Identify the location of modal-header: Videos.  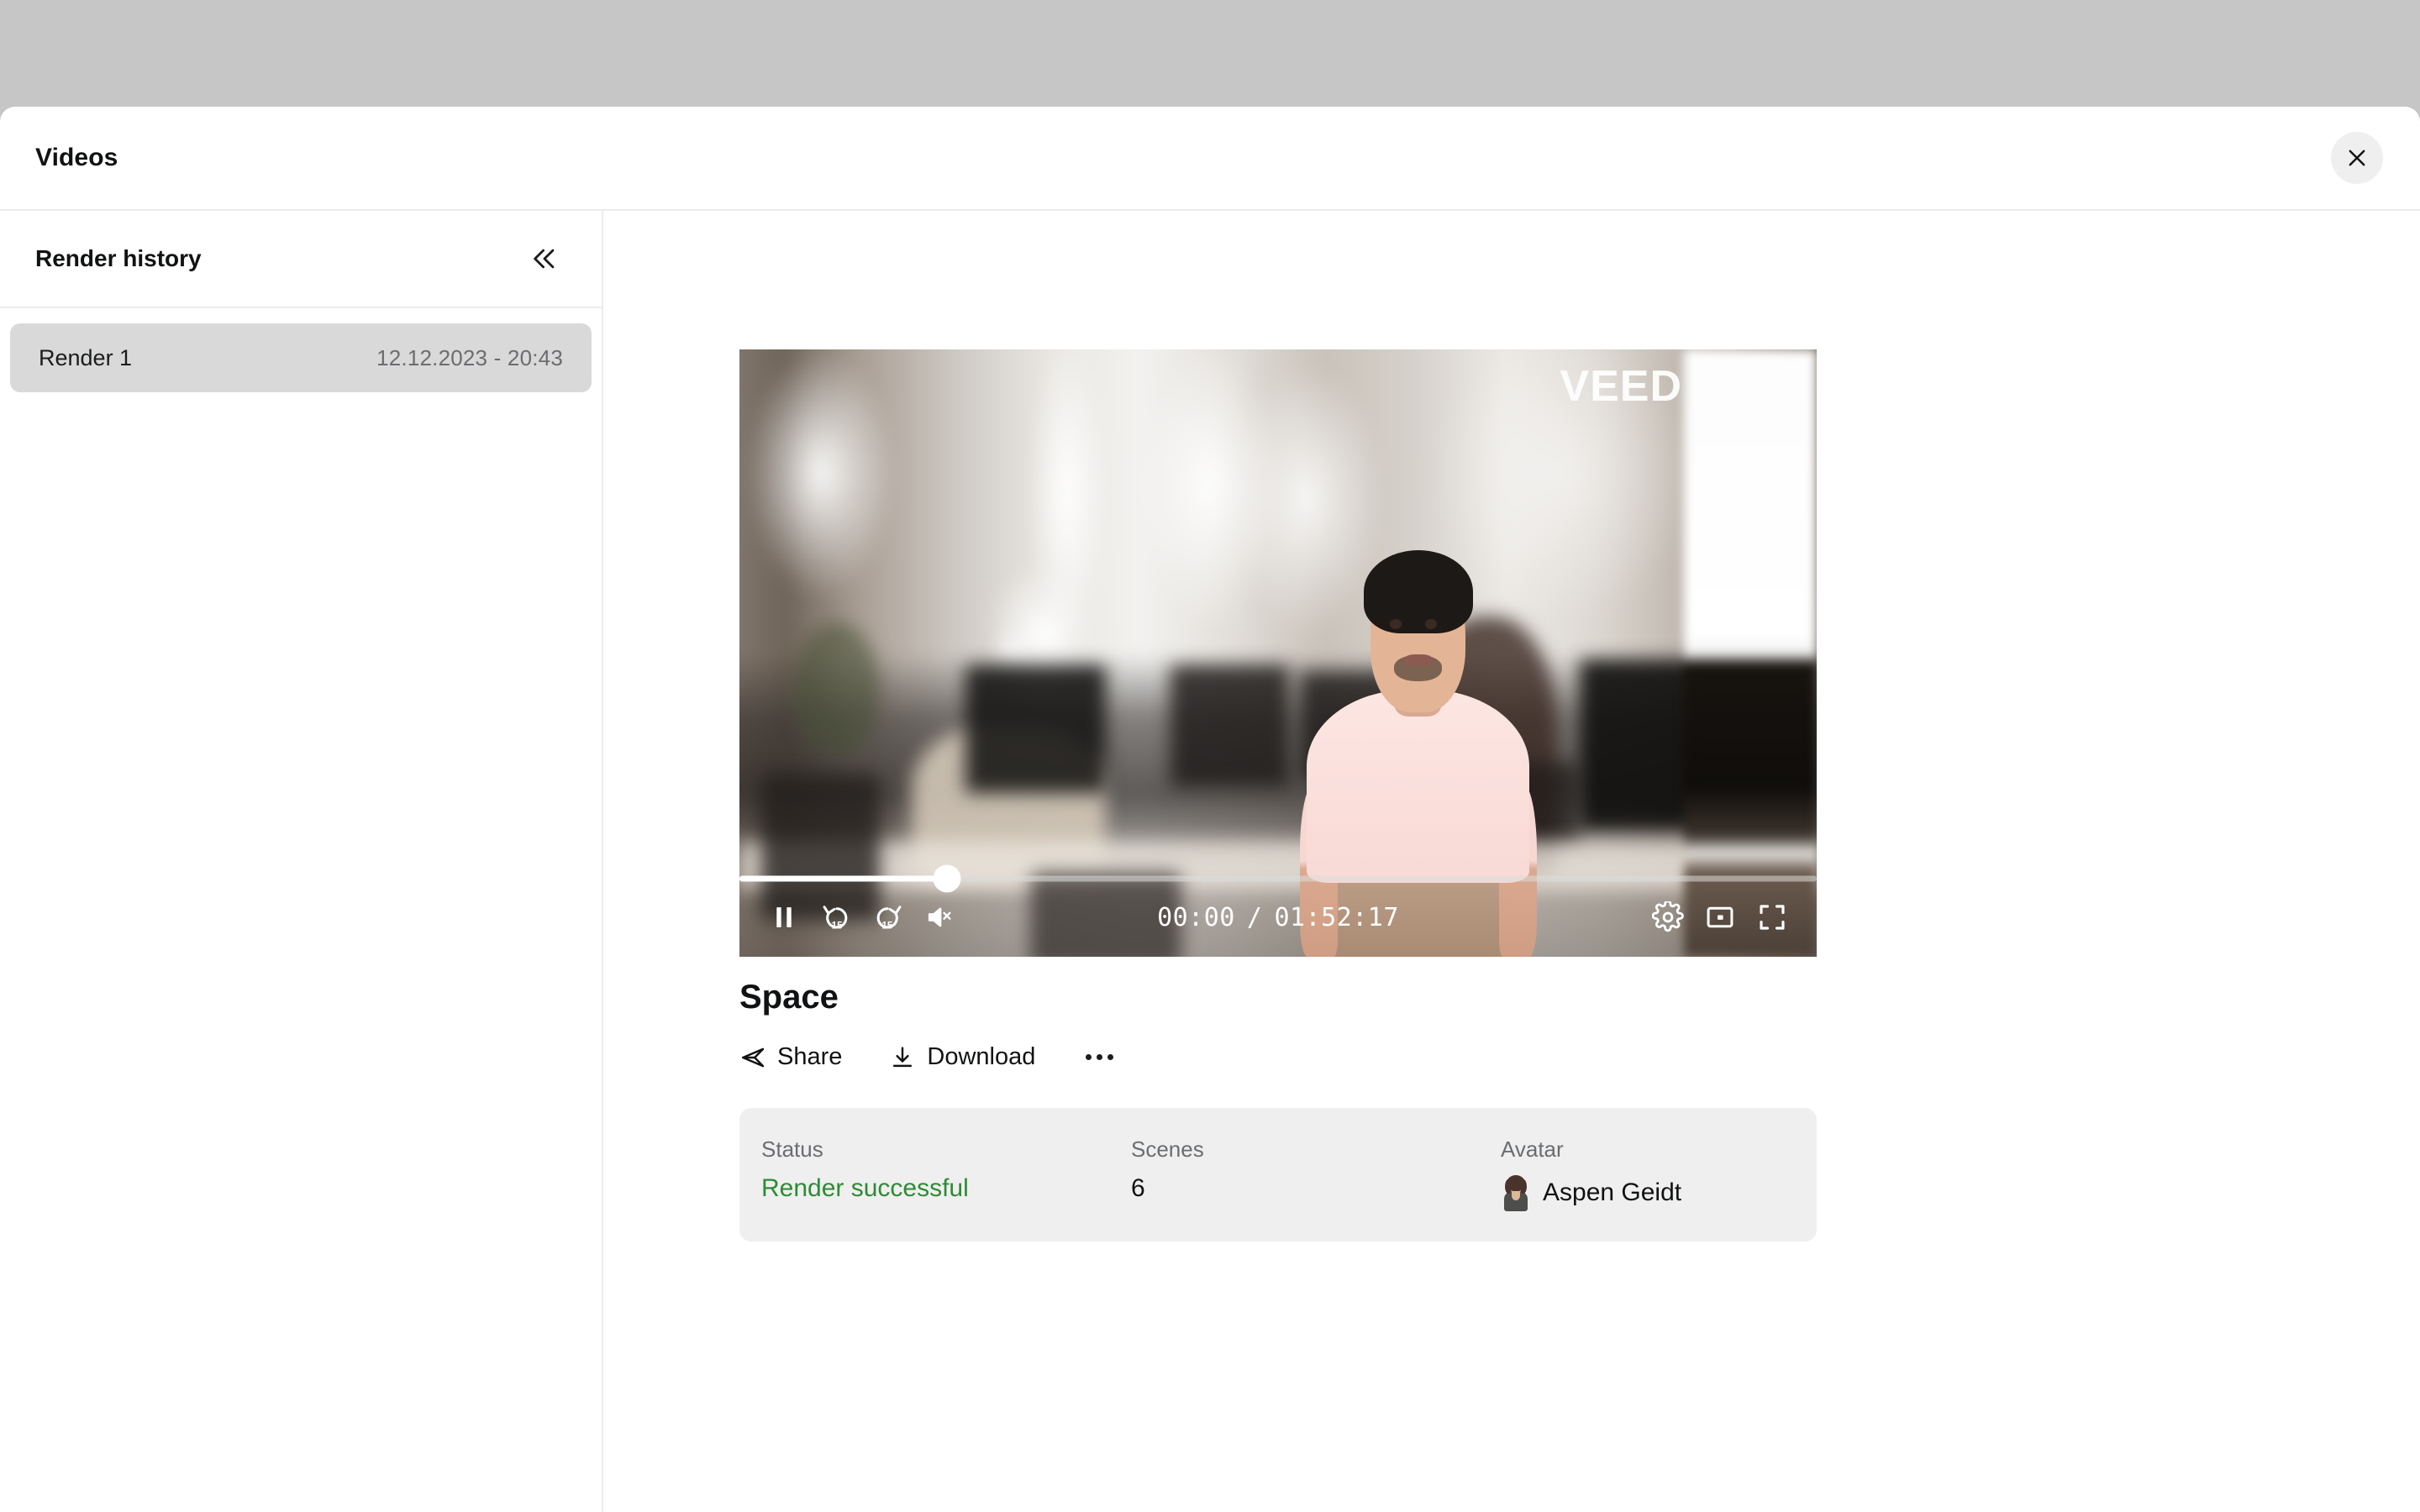
(1210, 159).